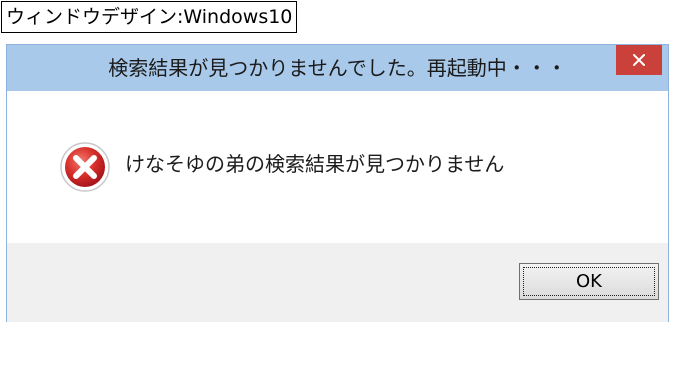  I want to click on error-icon, so click(85, 167).